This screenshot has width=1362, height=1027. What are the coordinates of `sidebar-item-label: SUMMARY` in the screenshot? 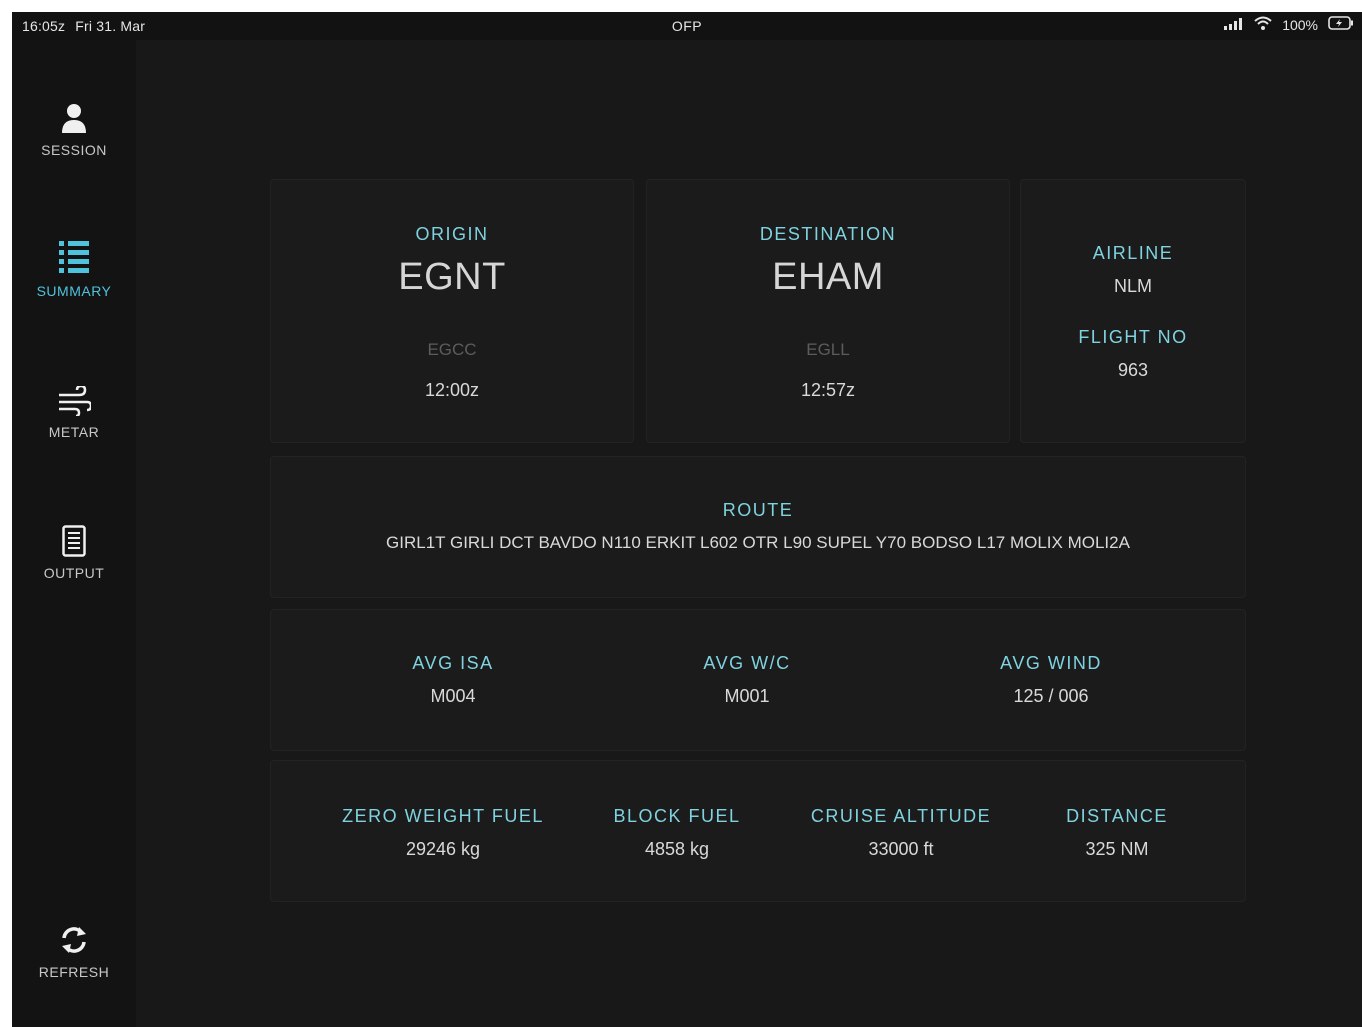 It's located at (74, 291).